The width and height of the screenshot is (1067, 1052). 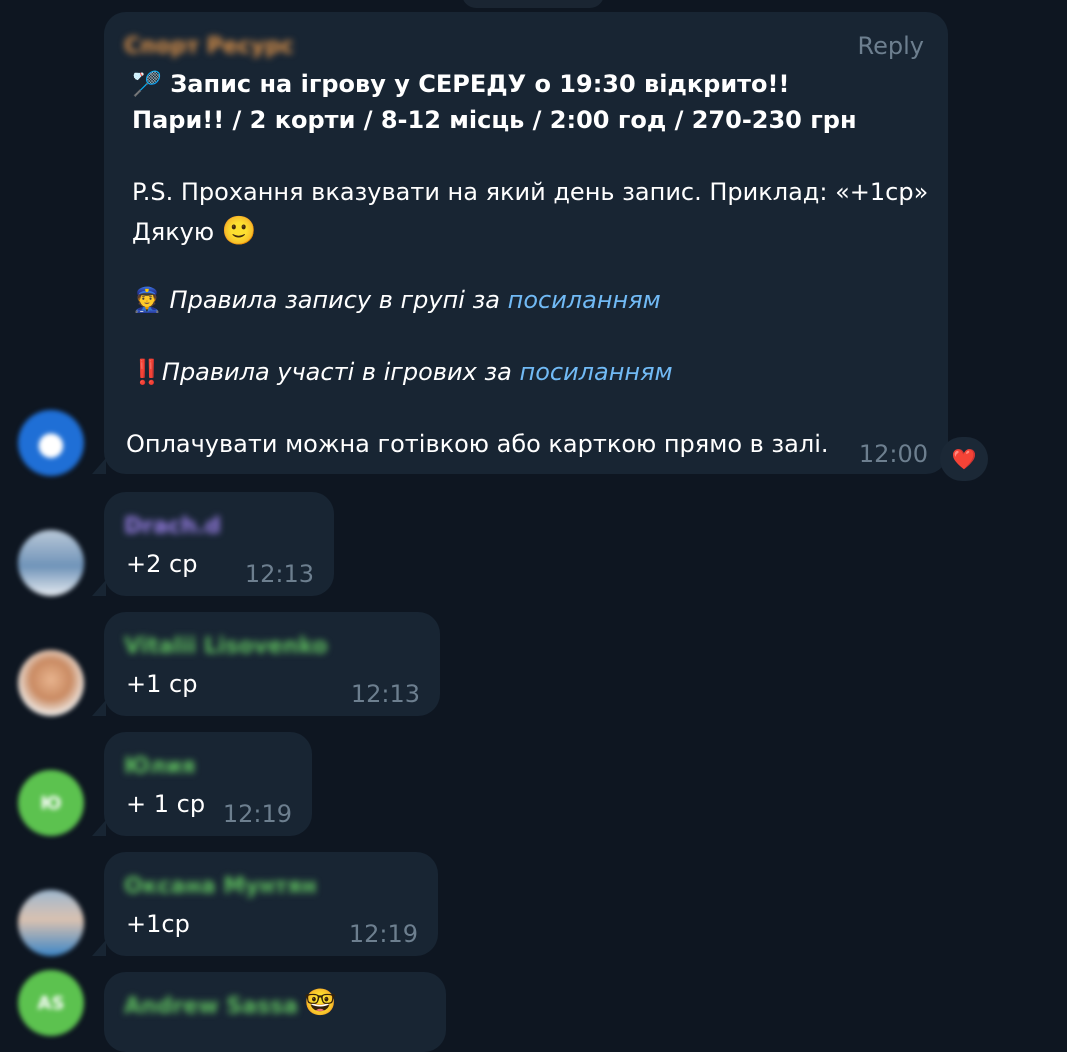 I want to click on heart-reaction: ❤️, so click(x=964, y=459).